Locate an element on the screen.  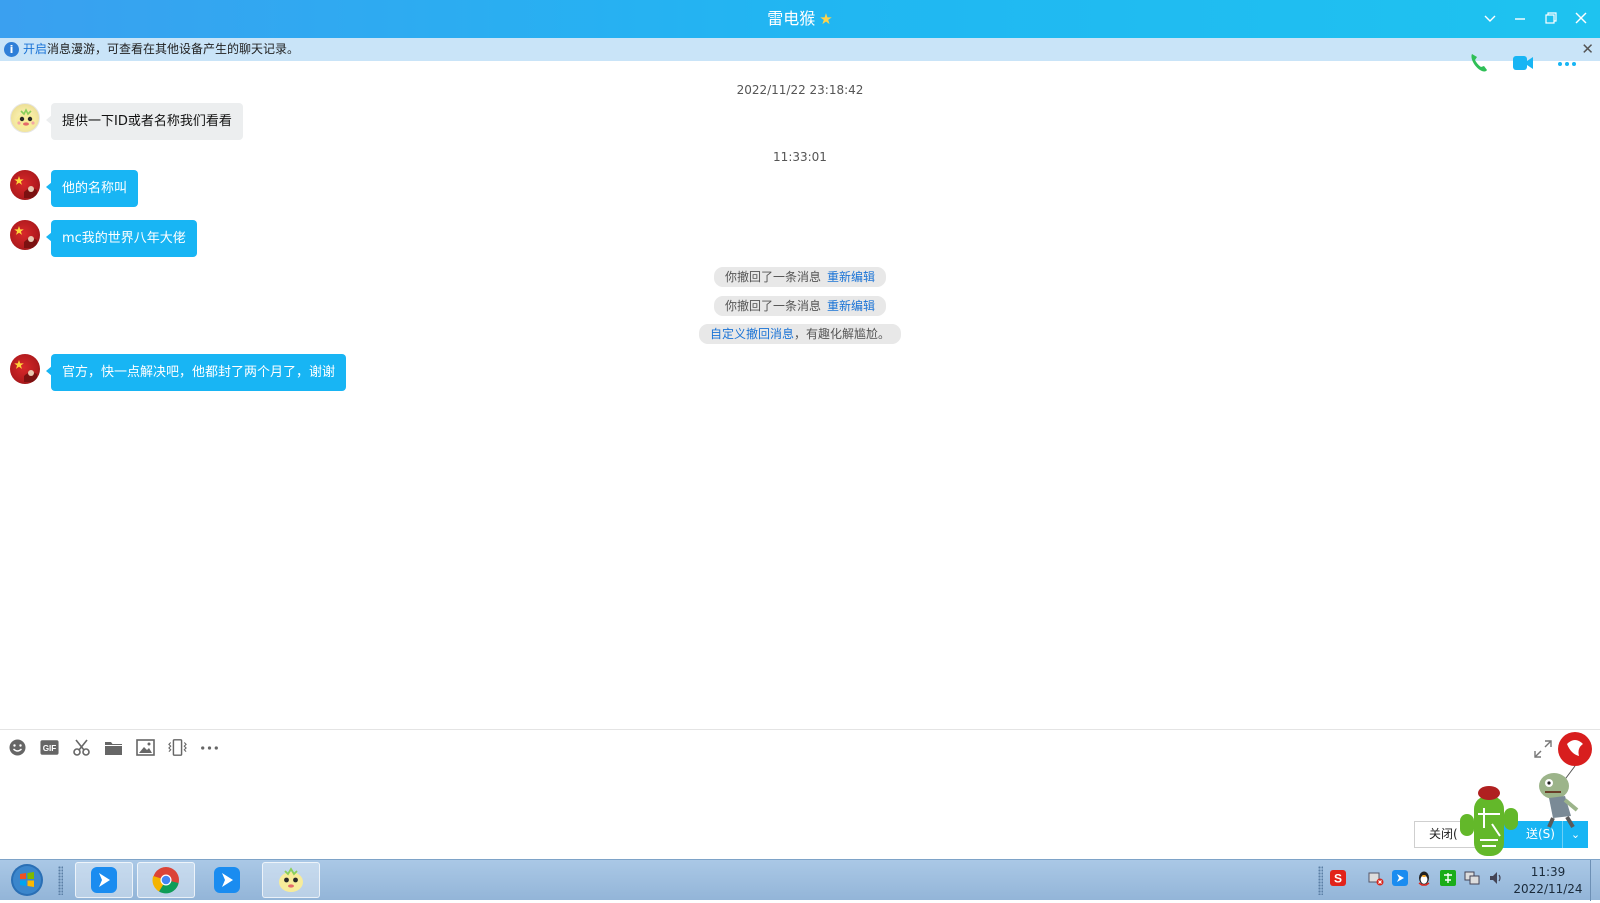
tray-grip is located at coordinates (1320, 880).